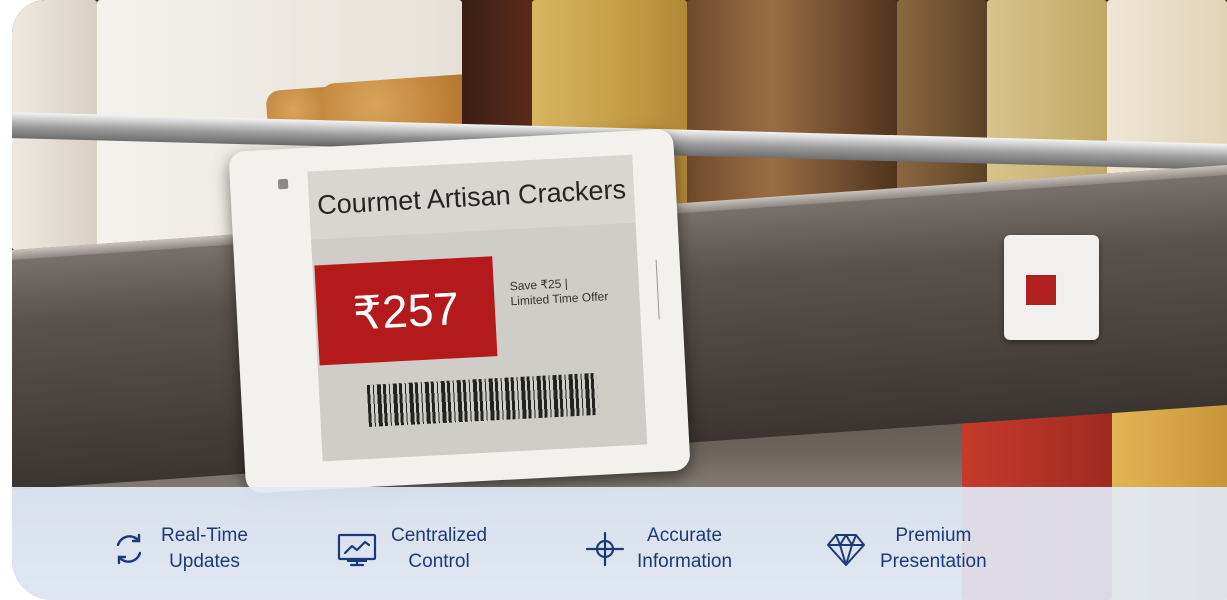 The width and height of the screenshot is (1227, 600). Describe the element at coordinates (283, 184) in the screenshot. I see `label-led` at that location.